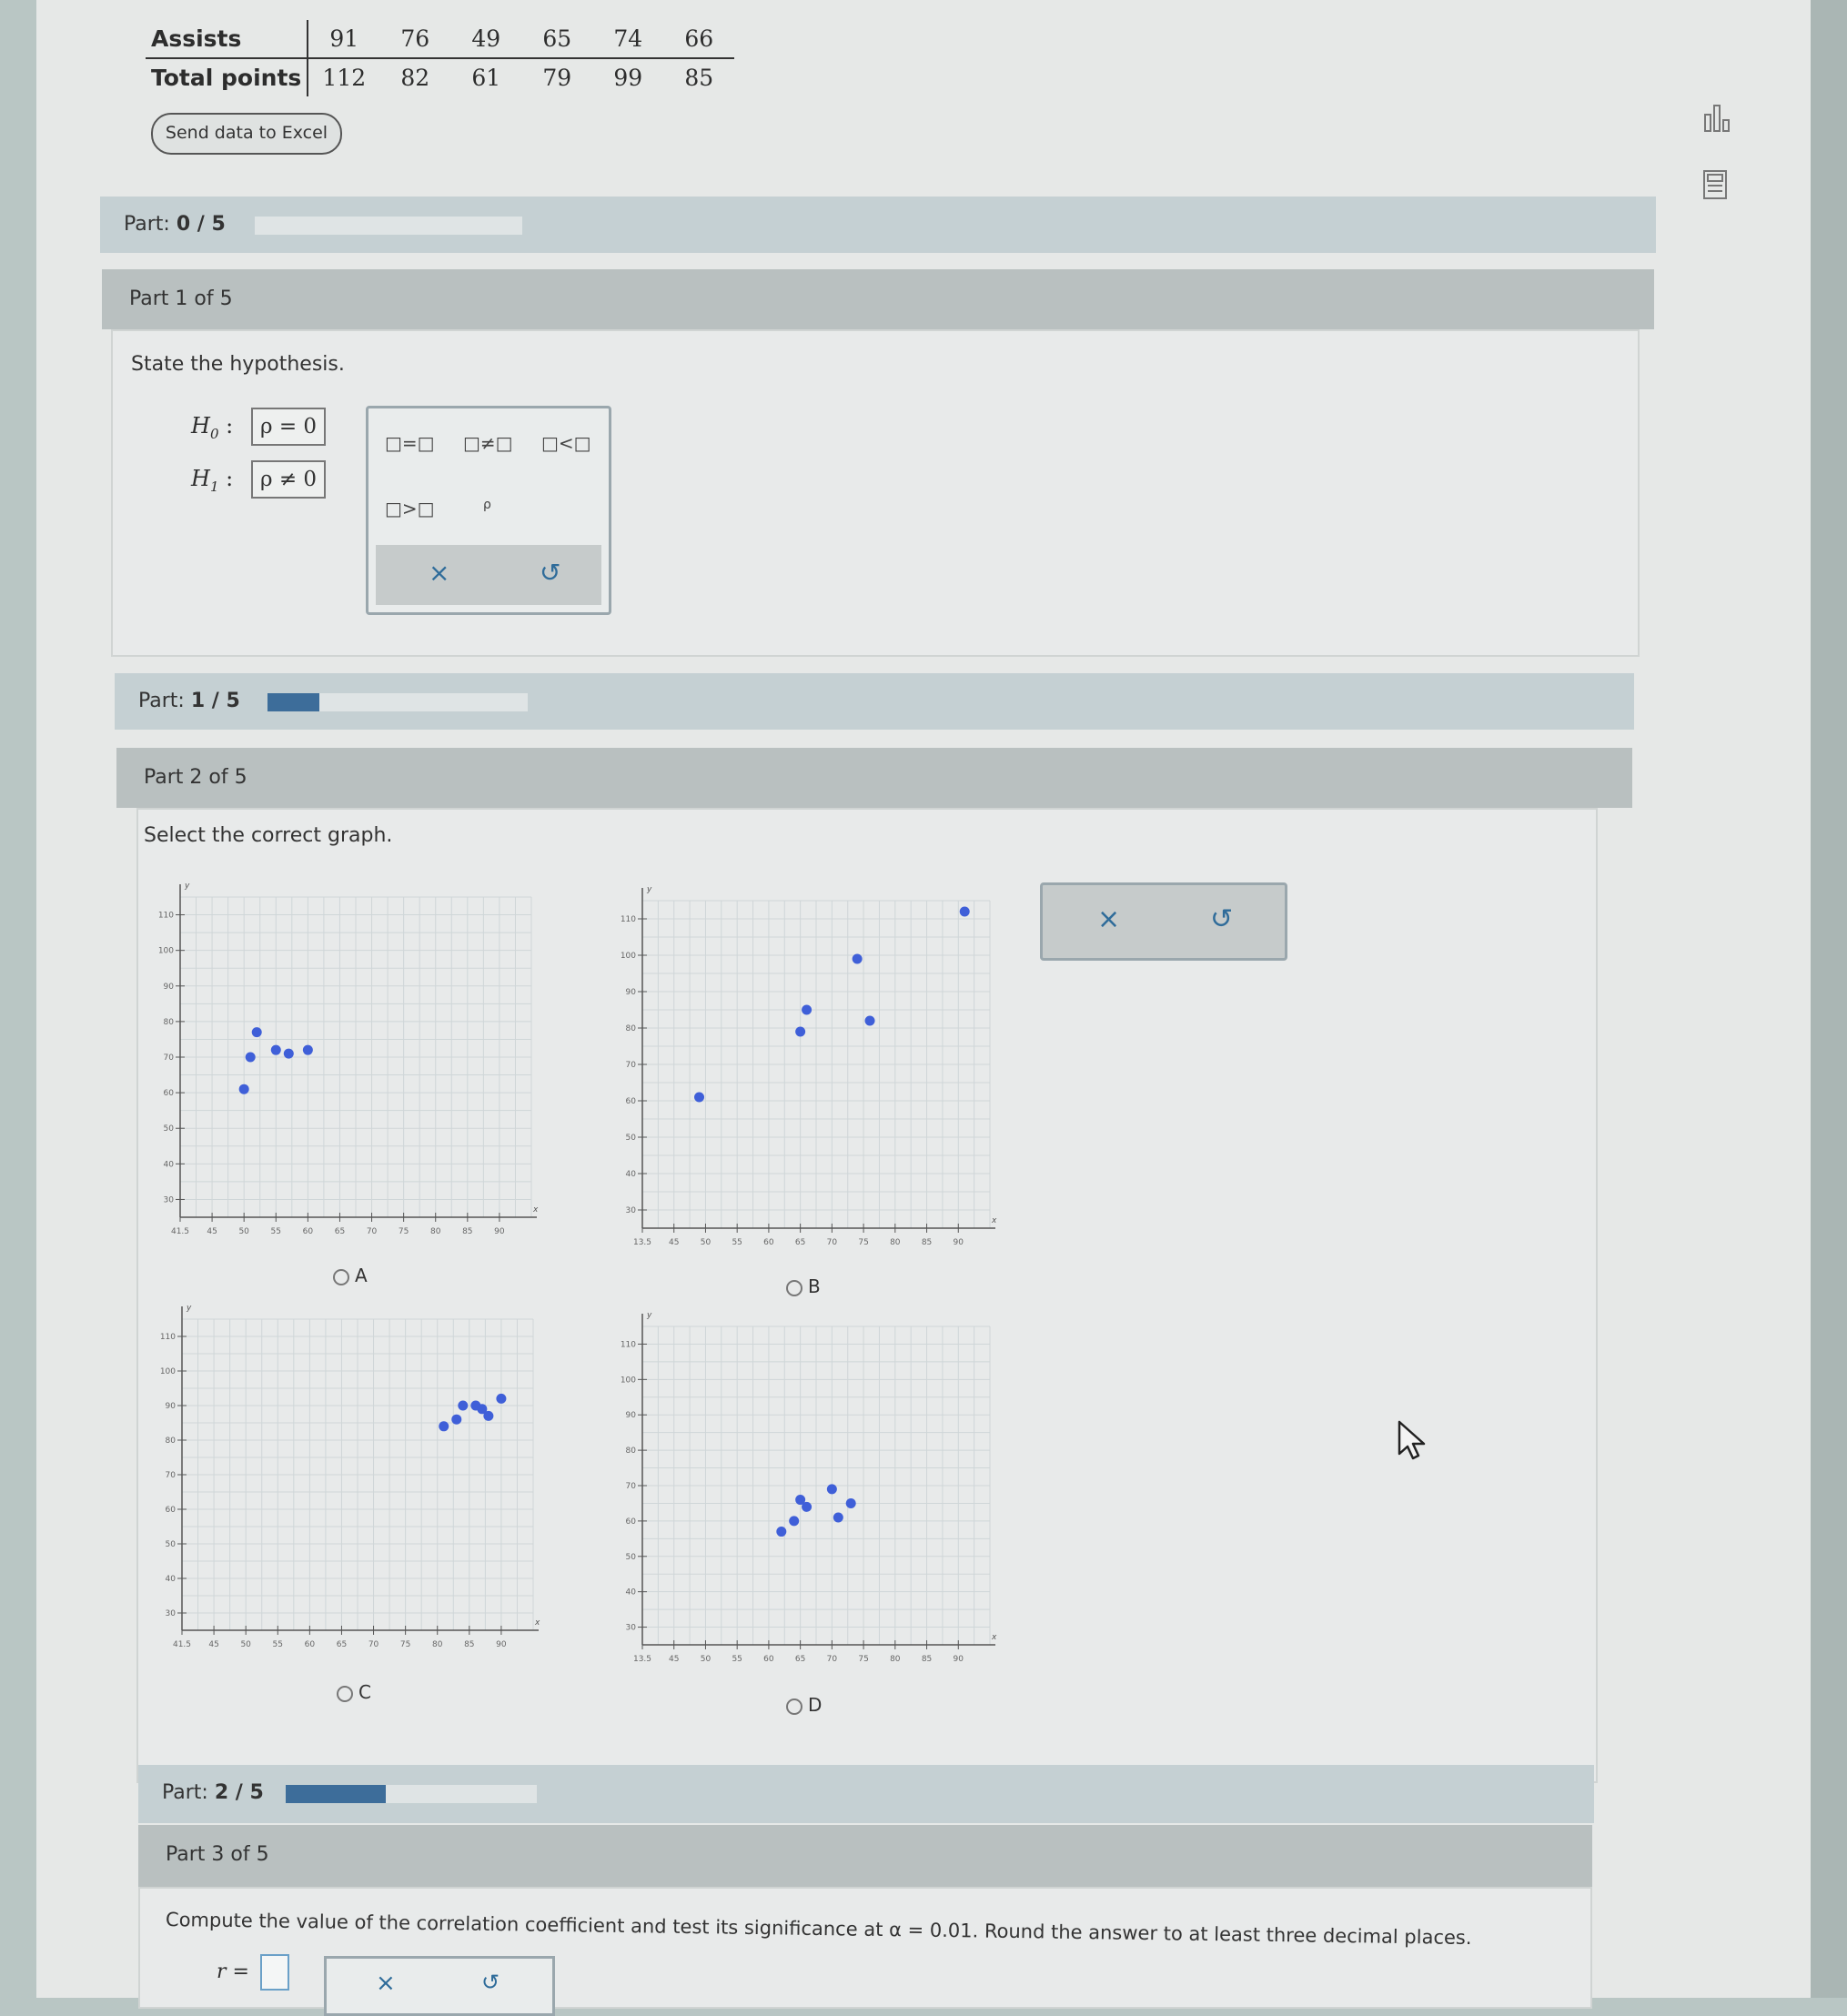  I want to click on part2-question: Select the correct graph., so click(268, 836).